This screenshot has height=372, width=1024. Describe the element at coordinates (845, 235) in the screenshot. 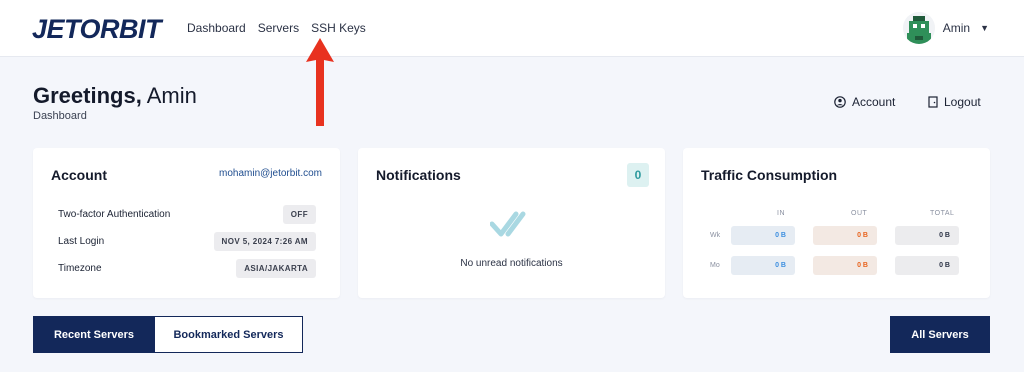

I see `week-out-value: 0 B` at that location.